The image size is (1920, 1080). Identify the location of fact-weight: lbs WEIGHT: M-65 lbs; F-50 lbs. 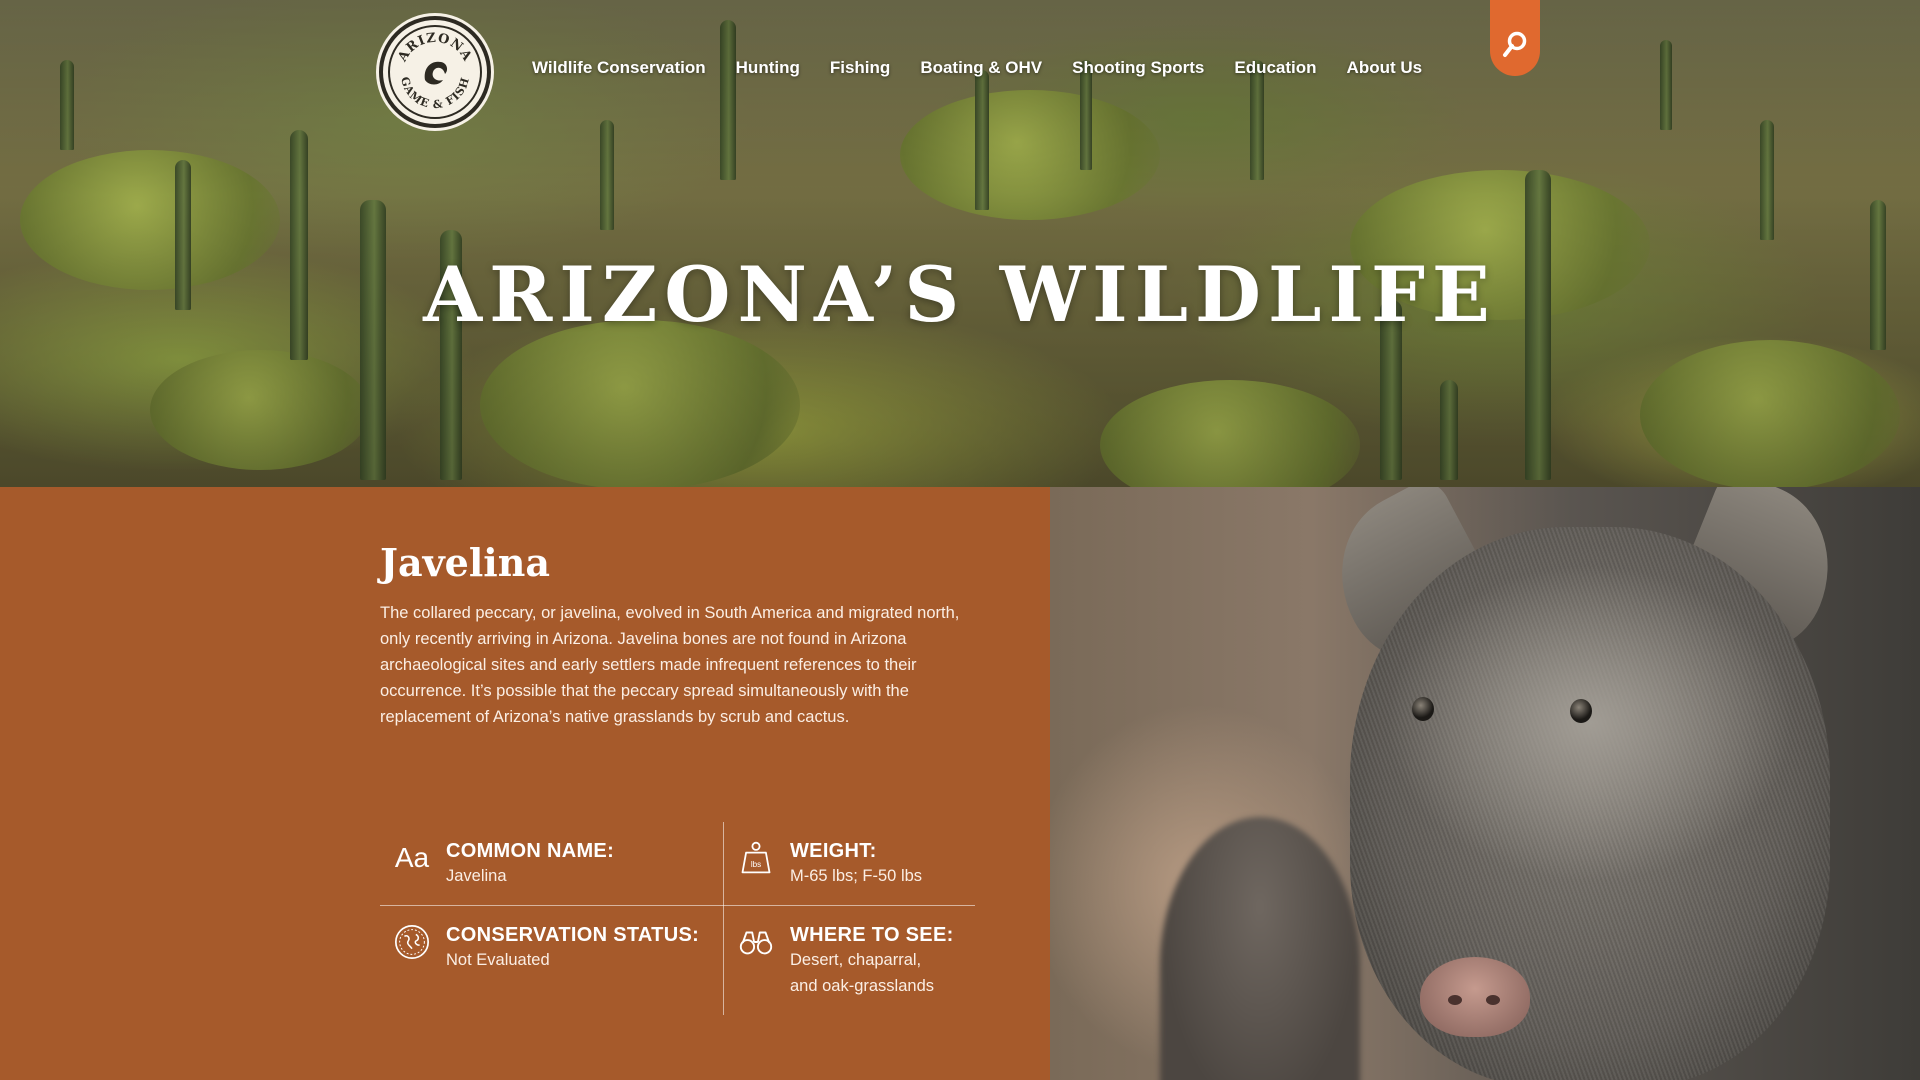
(829, 855).